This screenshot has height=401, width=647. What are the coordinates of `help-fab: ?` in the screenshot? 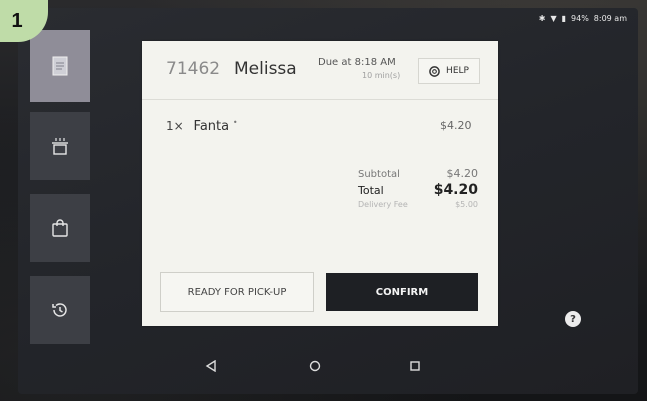 It's located at (573, 319).